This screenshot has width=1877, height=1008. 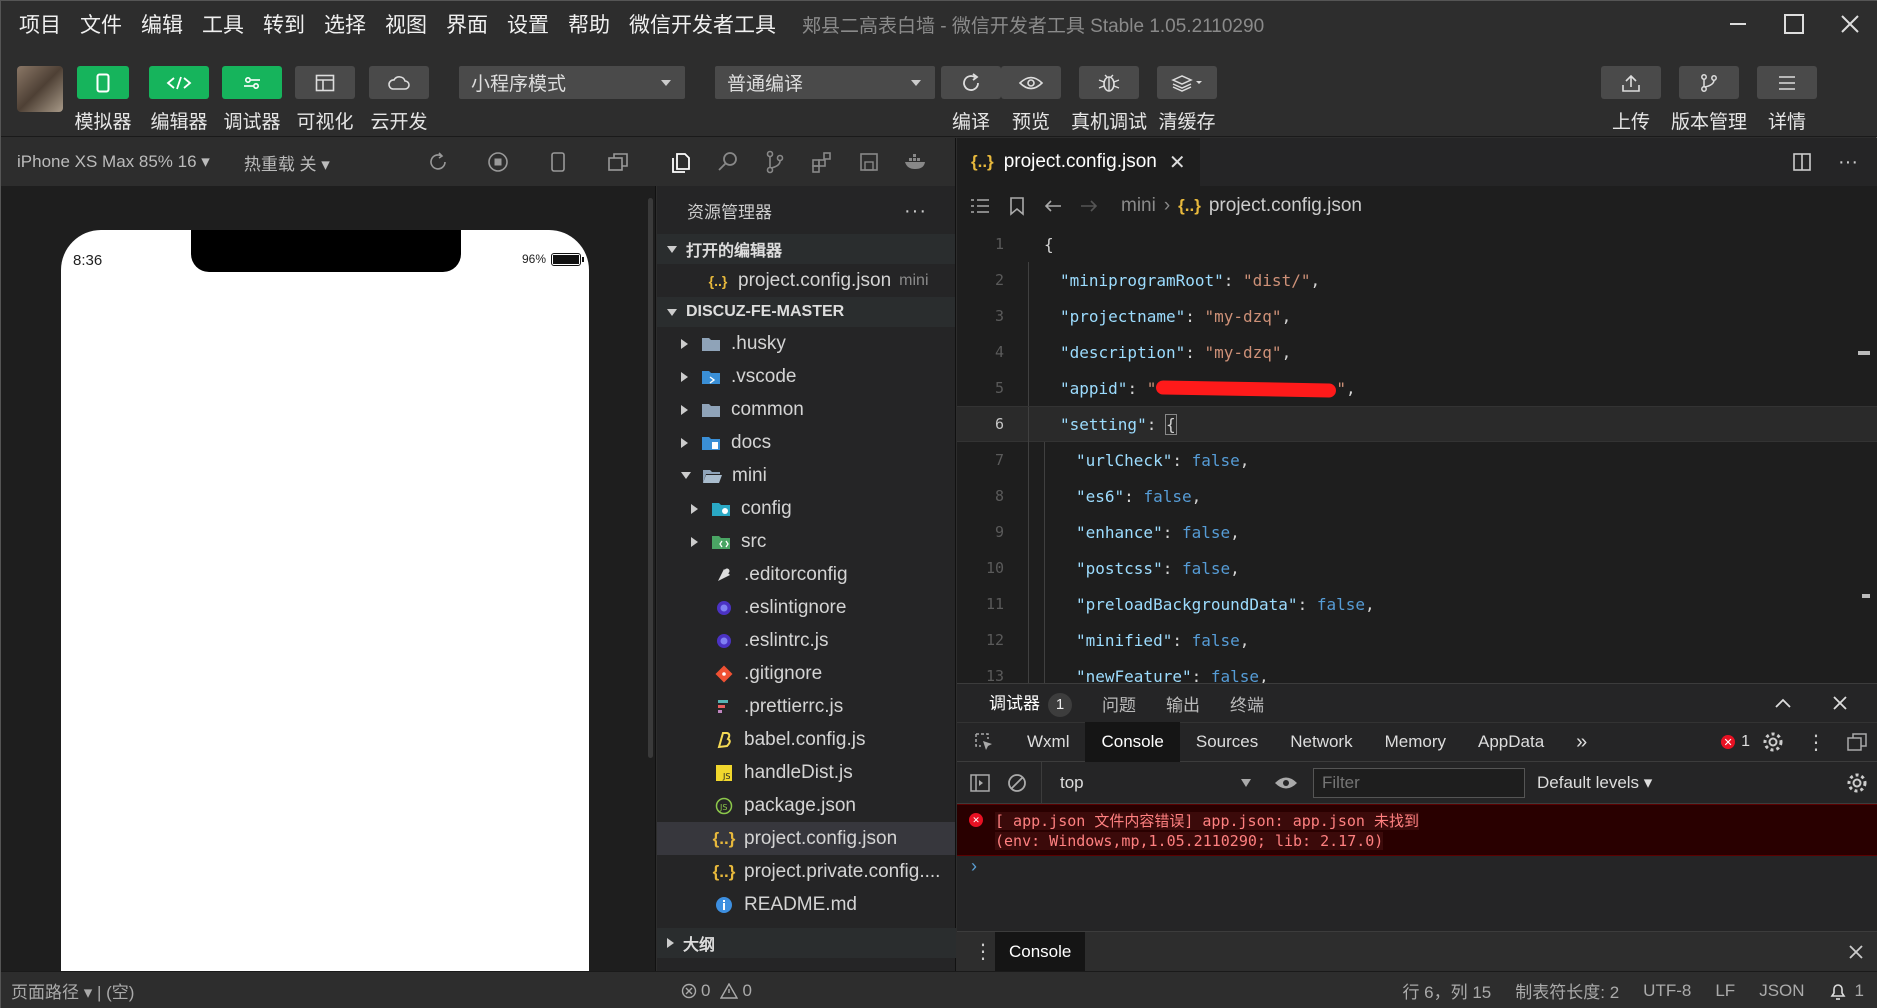 I want to click on upload-button, so click(x=1631, y=82).